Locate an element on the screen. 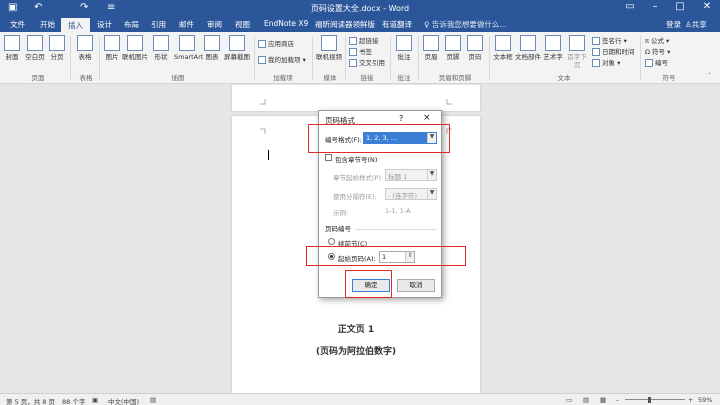 The width and height of the screenshot is (720, 405). picture-icon is located at coordinates (112, 43).